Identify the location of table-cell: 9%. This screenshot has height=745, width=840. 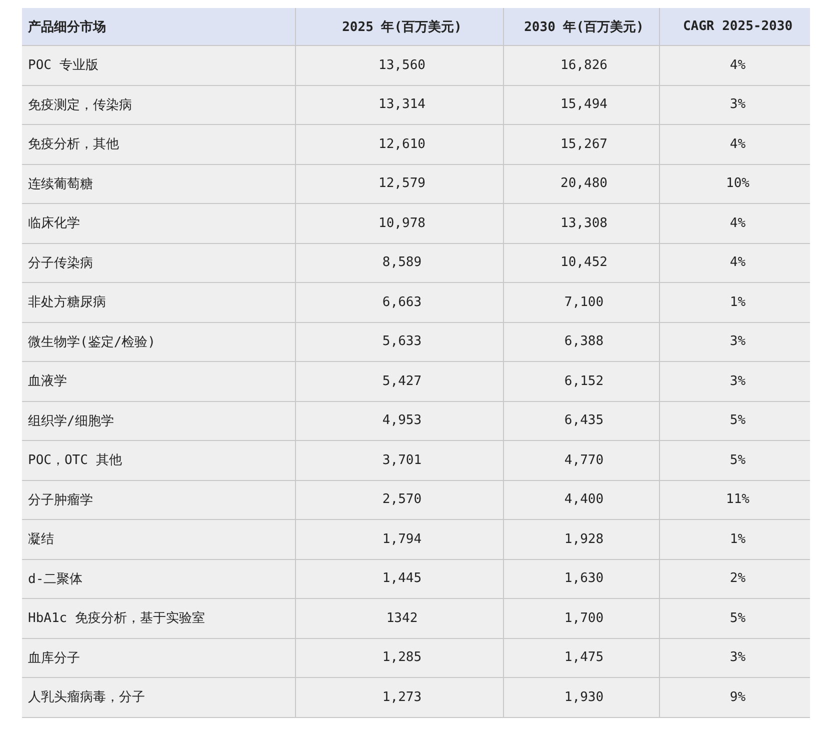
(734, 697).